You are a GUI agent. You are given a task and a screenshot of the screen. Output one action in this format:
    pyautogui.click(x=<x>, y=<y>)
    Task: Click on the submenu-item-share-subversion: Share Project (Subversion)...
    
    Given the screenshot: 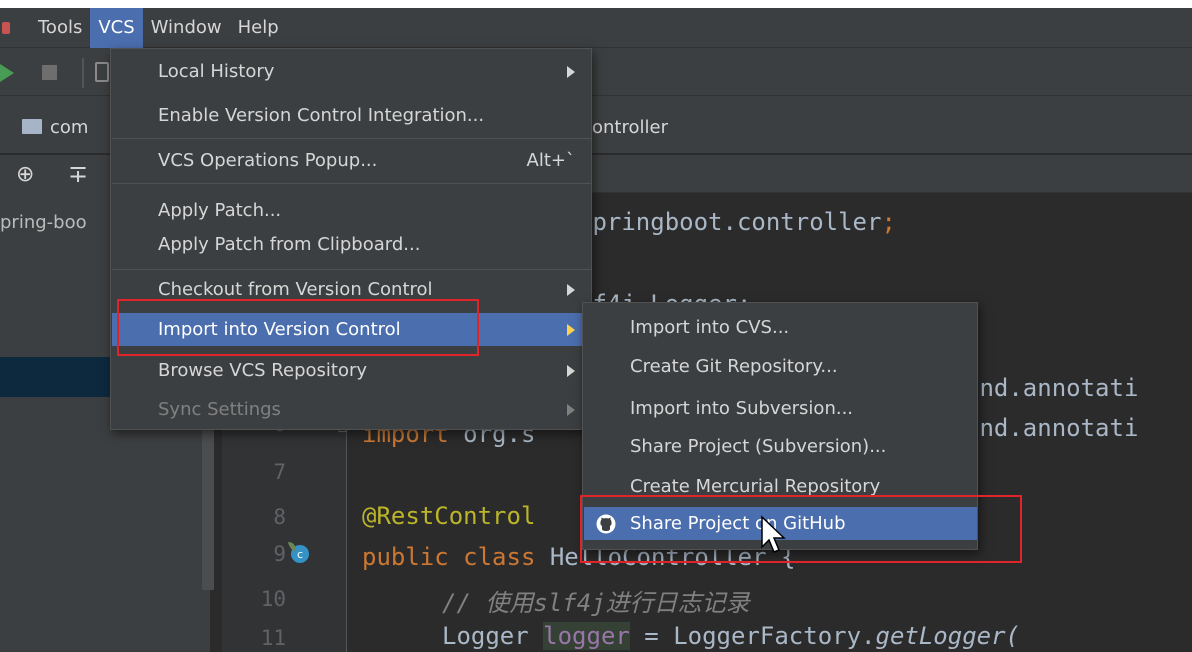 What is the action you would take?
    pyautogui.click(x=780, y=446)
    